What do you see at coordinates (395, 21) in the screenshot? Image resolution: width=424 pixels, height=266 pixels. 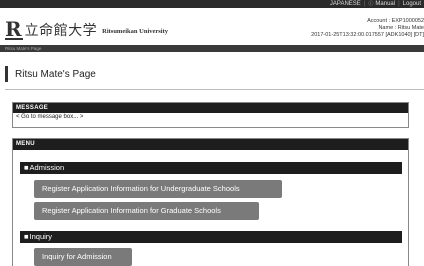 I see `account-id: Account : EXP1000052` at bounding box center [395, 21].